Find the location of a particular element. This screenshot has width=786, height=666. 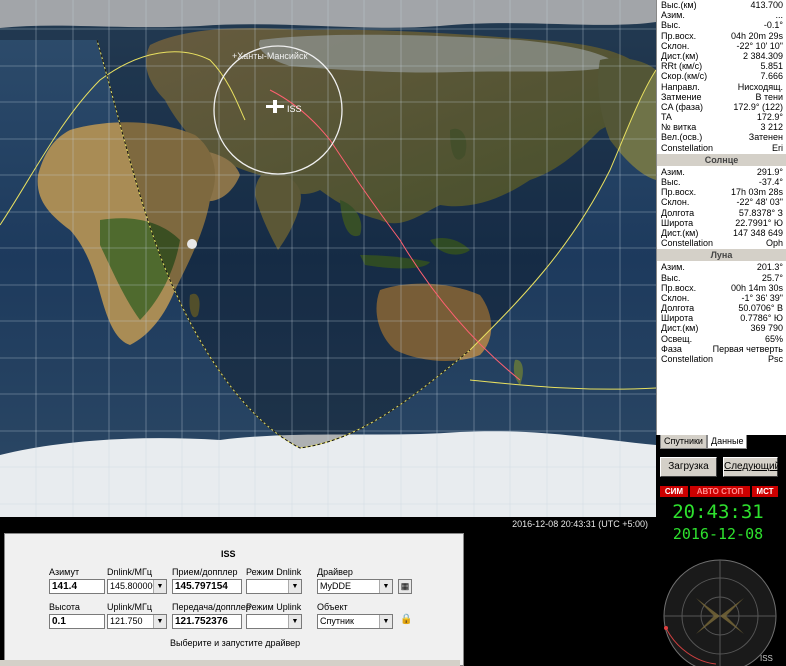

load-tle-button: Загрузка TLE is located at coordinates (688, 473).